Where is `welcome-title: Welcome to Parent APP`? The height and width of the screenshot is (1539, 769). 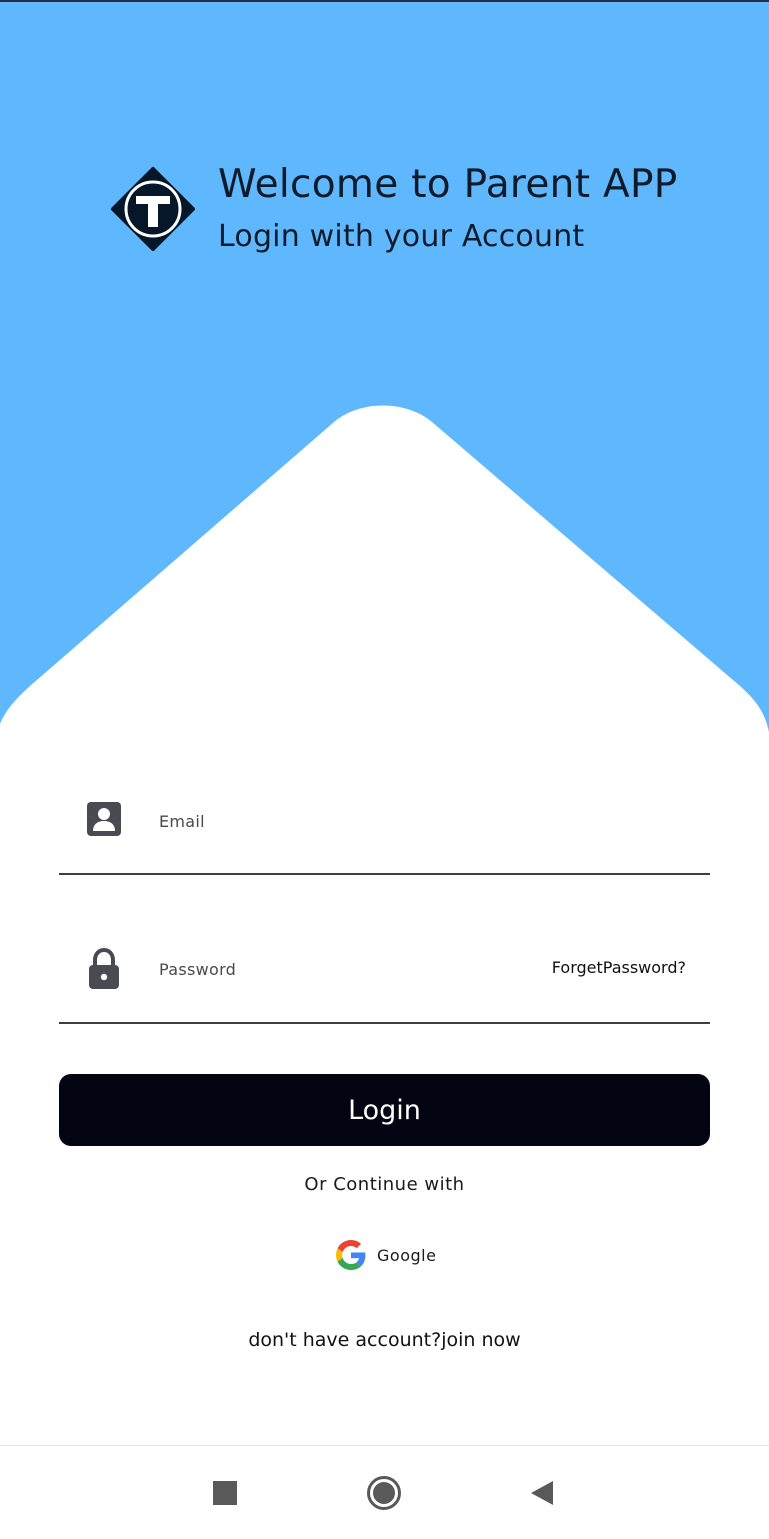 welcome-title: Welcome to Parent APP is located at coordinates (448, 184).